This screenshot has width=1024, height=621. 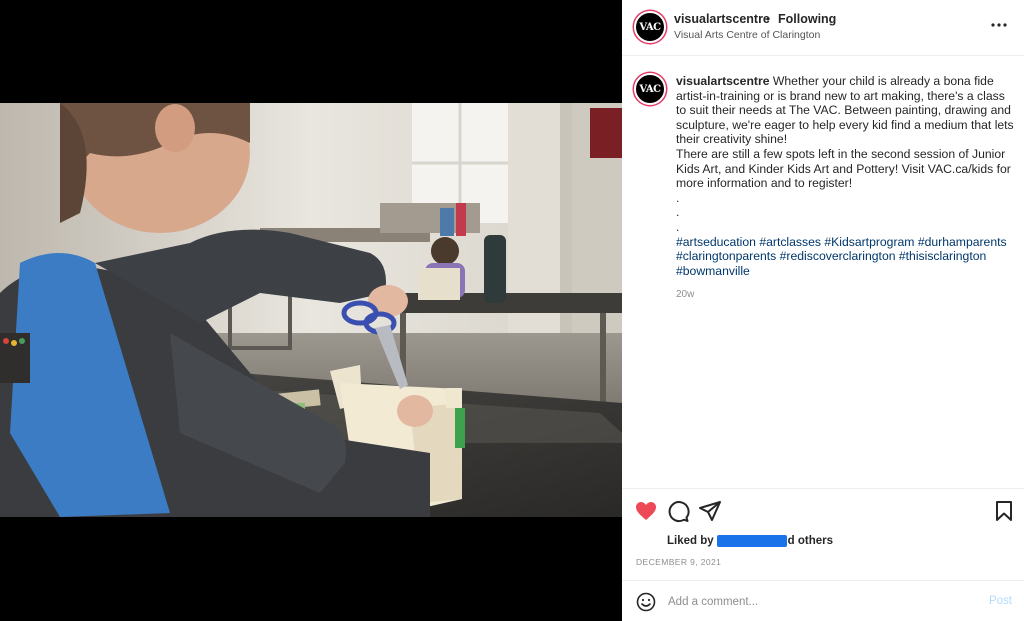 What do you see at coordinates (747, 35) in the screenshot?
I see `location-link: Visual Arts Centre of Clarington` at bounding box center [747, 35].